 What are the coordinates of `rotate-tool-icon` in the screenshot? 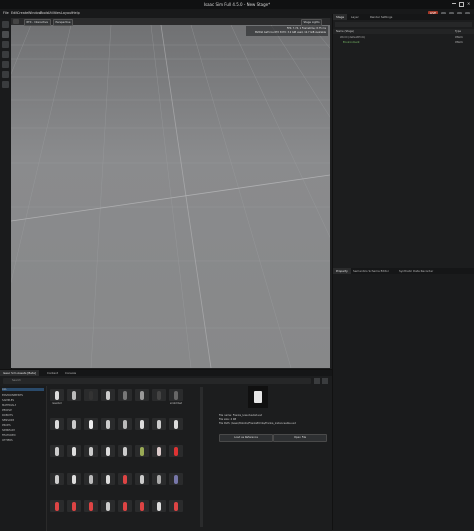 It's located at (5, 54).